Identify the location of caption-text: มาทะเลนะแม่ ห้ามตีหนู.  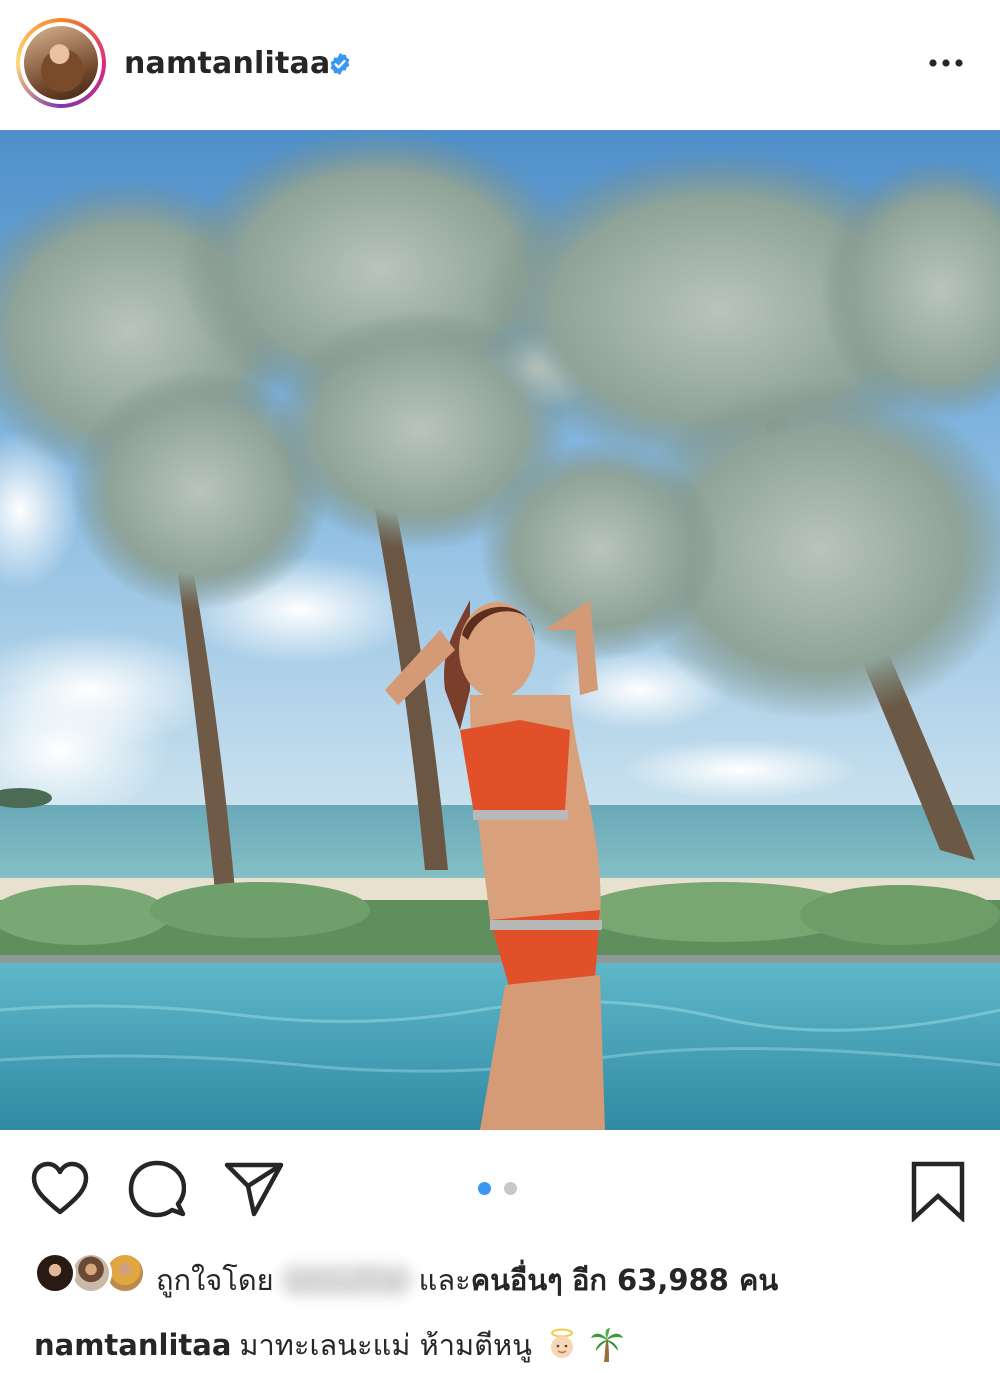
(385, 1345).